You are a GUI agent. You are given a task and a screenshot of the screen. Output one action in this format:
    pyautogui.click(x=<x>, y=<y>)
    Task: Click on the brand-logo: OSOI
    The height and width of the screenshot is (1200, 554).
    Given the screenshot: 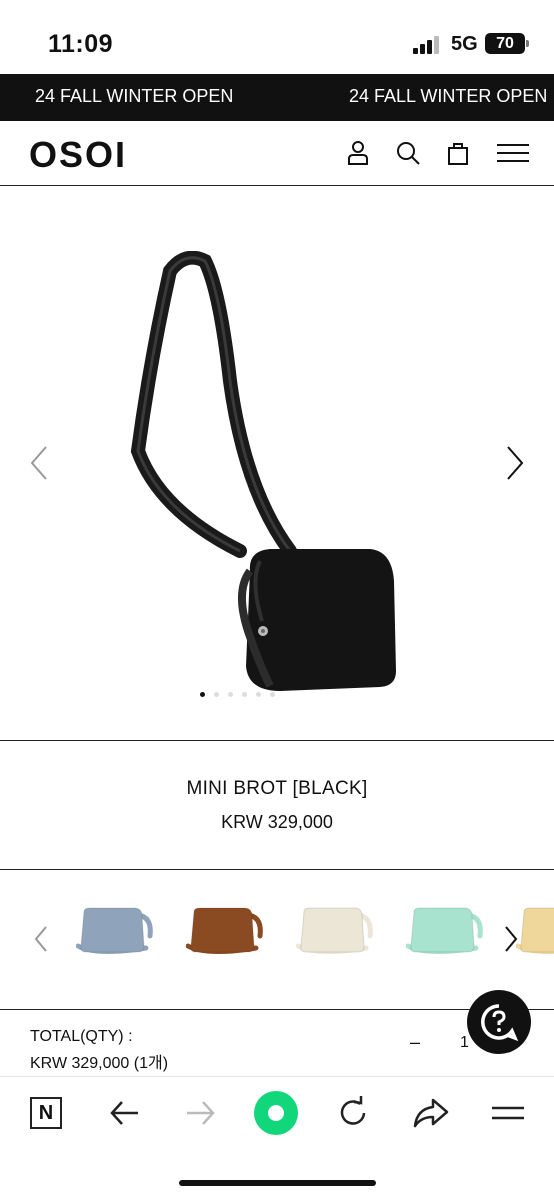 What is the action you would take?
    pyautogui.click(x=78, y=155)
    